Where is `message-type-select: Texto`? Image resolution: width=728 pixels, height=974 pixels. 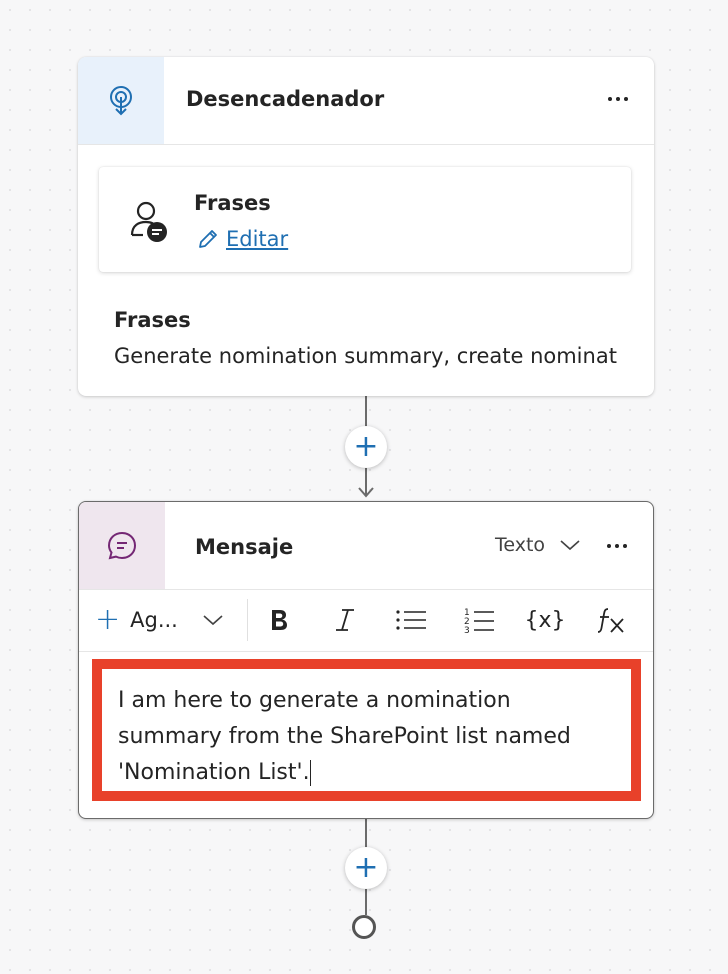 message-type-select: Texto is located at coordinates (538, 545).